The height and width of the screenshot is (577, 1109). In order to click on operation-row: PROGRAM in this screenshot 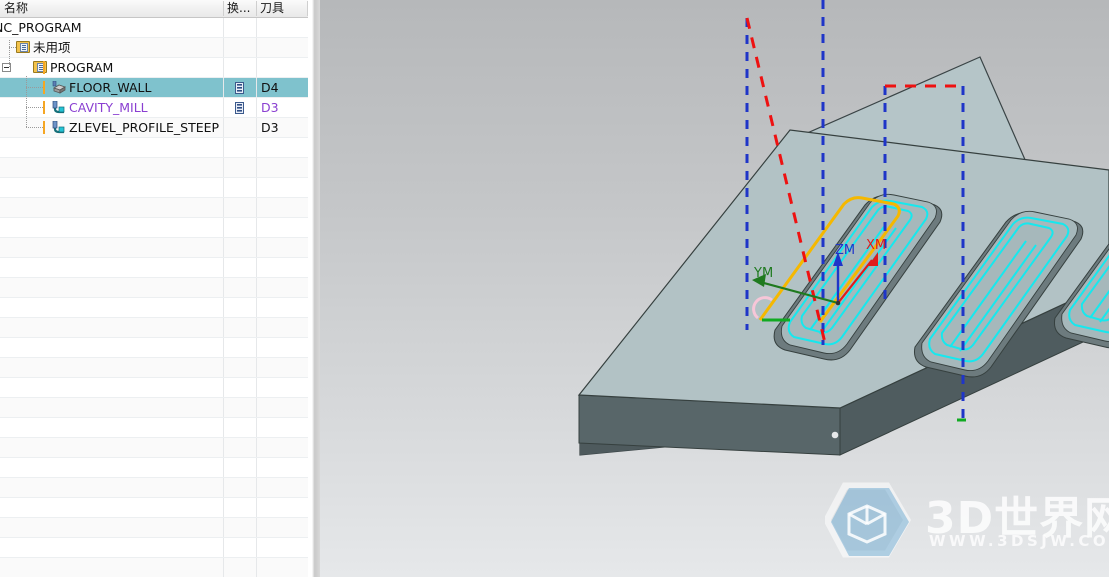, I will do `click(154, 68)`.